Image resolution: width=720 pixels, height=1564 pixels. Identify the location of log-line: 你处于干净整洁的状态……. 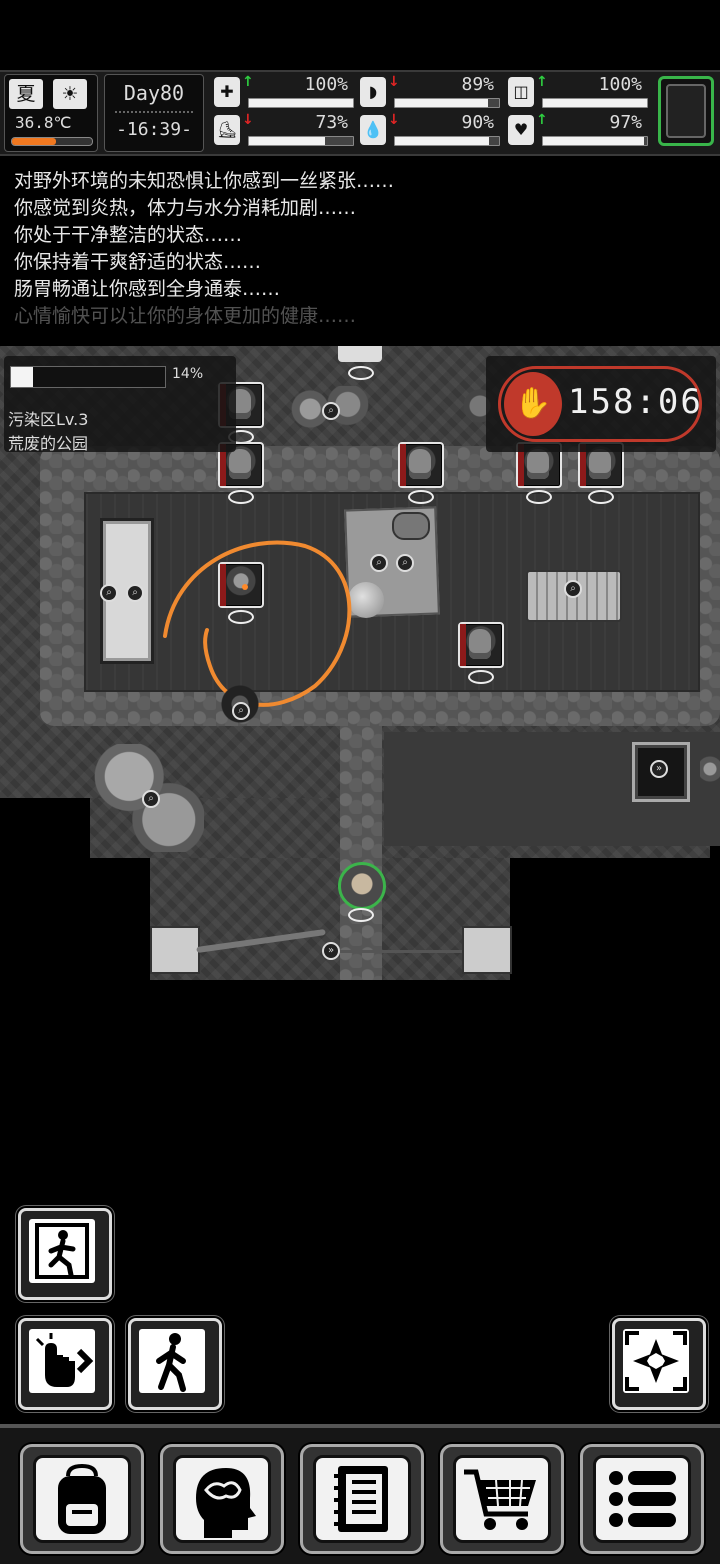
(128, 235).